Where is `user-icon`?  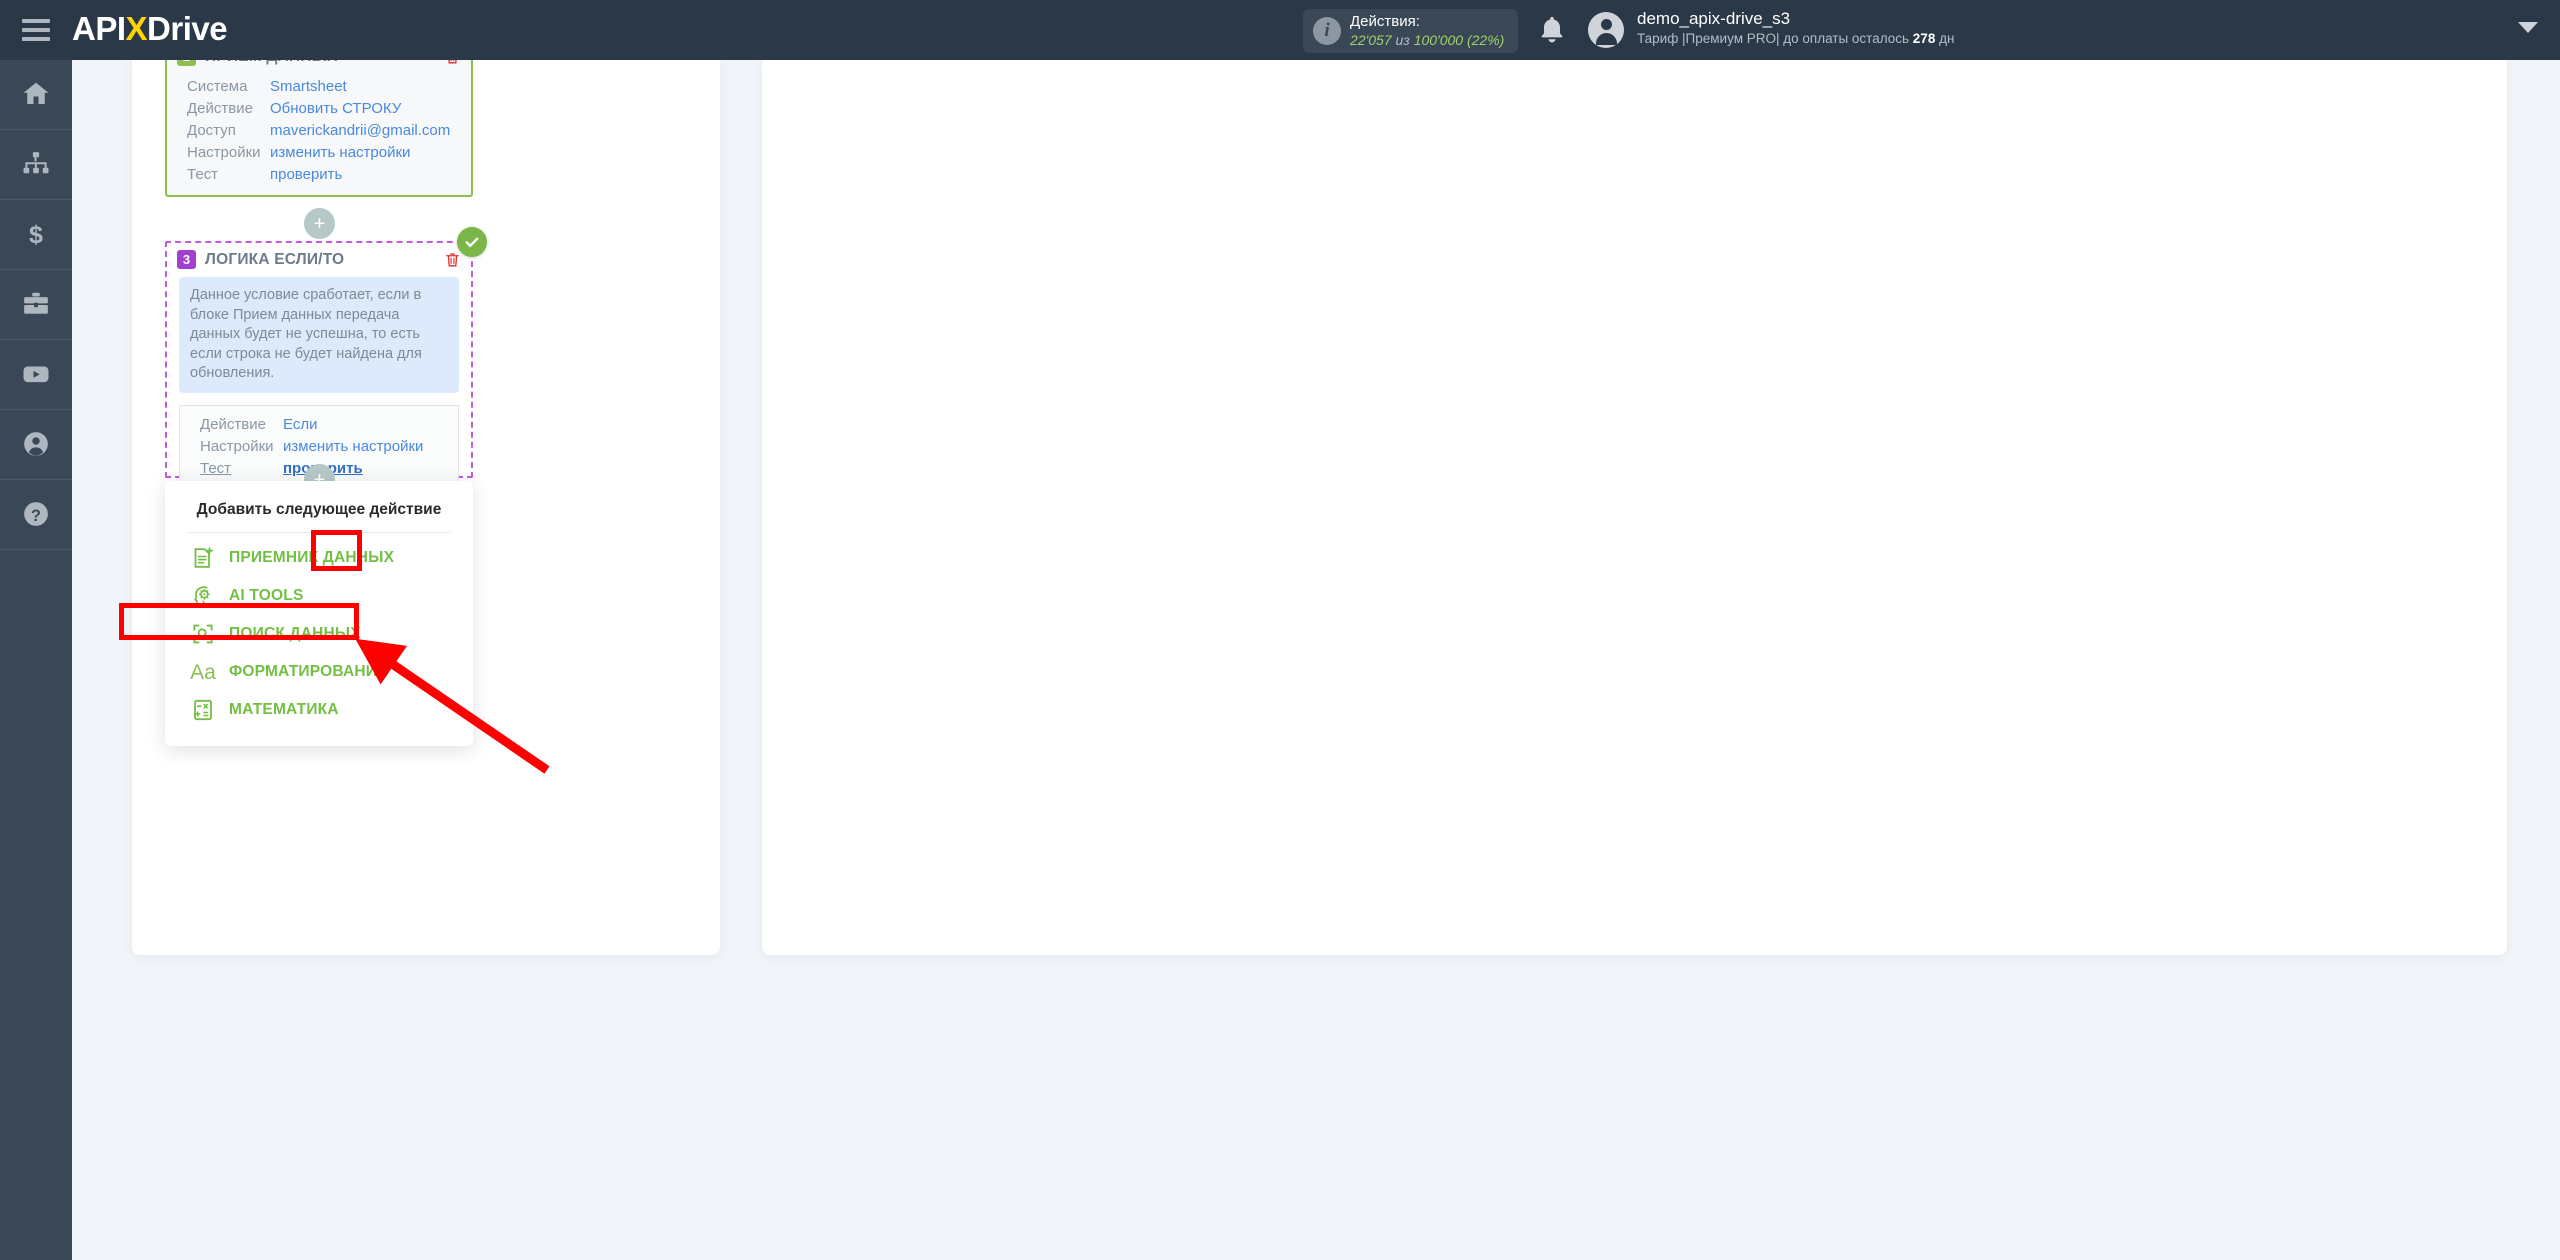
user-icon is located at coordinates (36, 444).